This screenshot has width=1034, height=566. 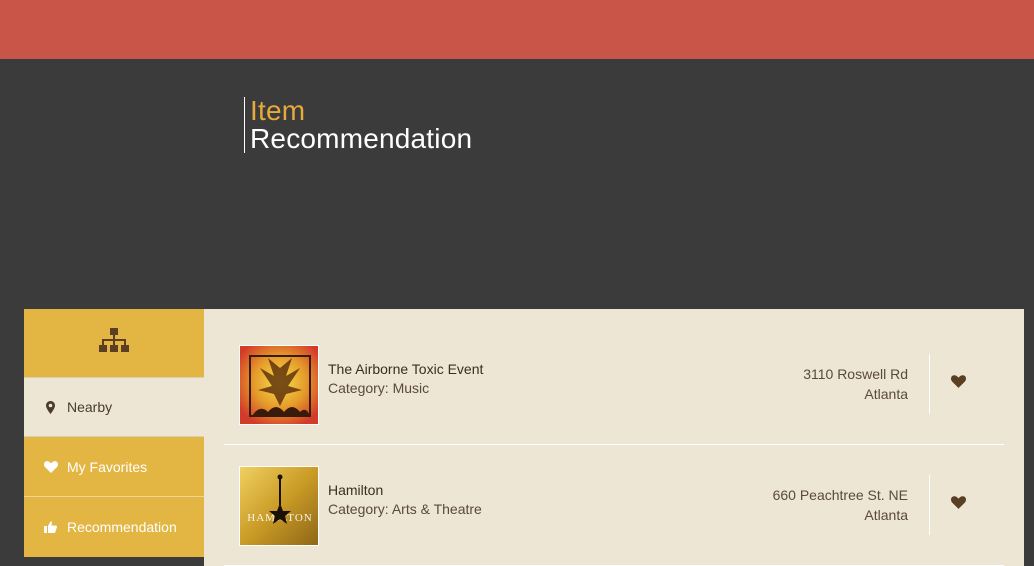 I want to click on item-category: Category: Music, so click(x=379, y=388).